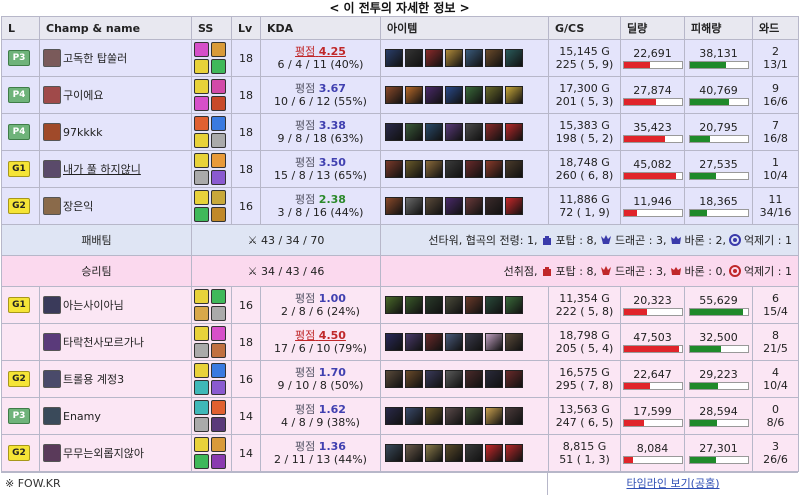 The height and width of the screenshot is (504, 799). I want to click on kda-line: 2 / 11 / 13 (44%), so click(320, 459).